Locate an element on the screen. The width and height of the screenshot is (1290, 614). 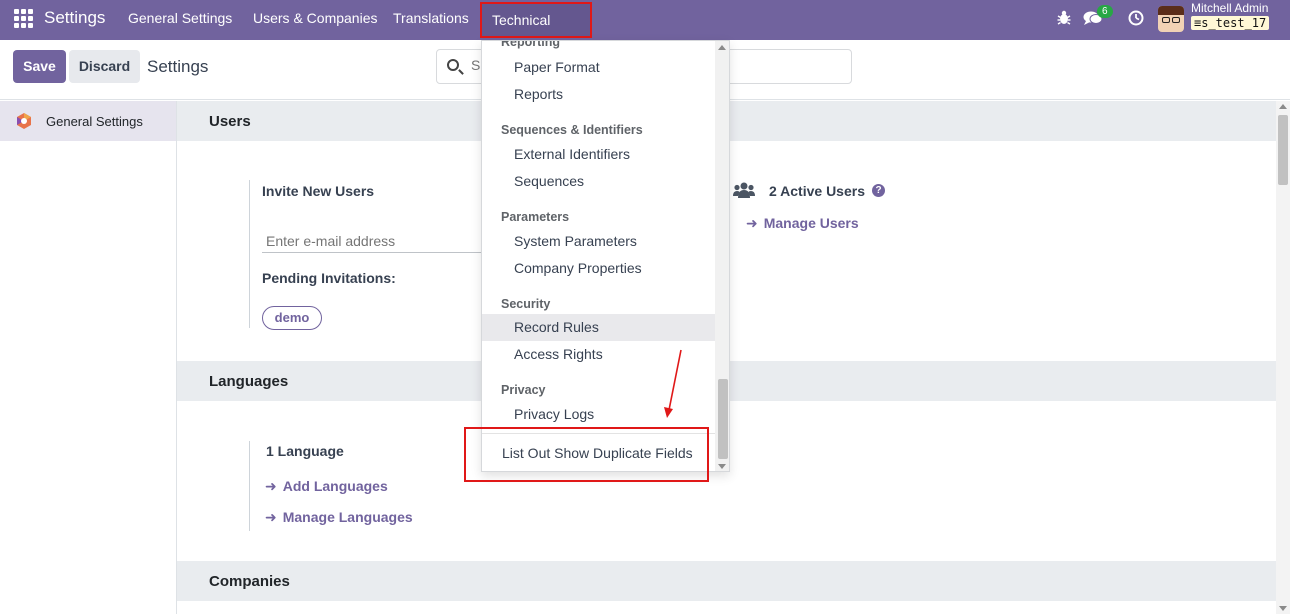
menu-item-paper-format: Paper Format is located at coordinates (598, 67).